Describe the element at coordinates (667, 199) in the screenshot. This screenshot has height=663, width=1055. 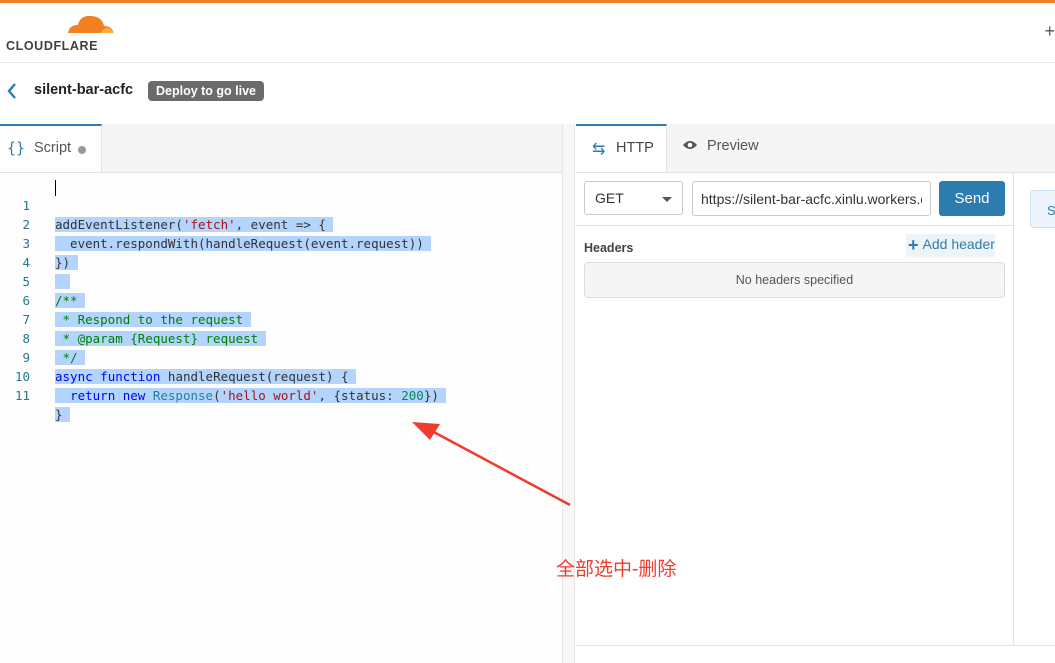
I see `chevron-down-icon` at that location.